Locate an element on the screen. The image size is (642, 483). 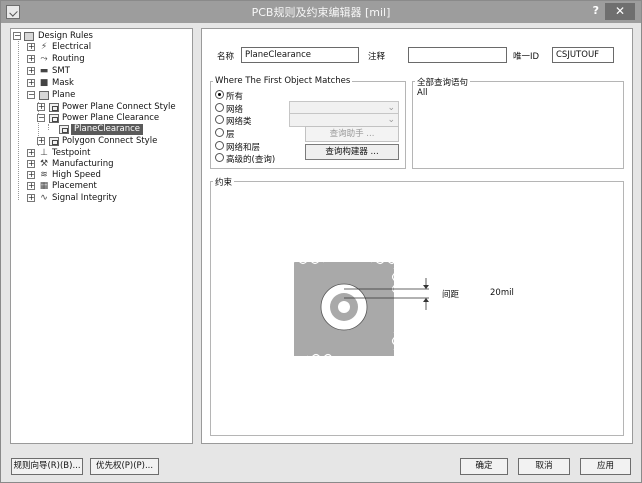
folder-icon is located at coordinates (29, 36).